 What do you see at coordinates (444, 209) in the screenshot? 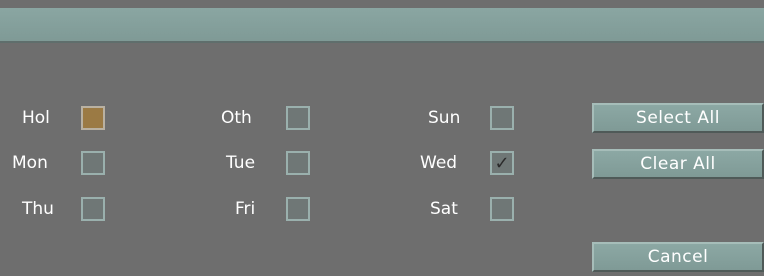
I see `day-label-sat: Sat` at bounding box center [444, 209].